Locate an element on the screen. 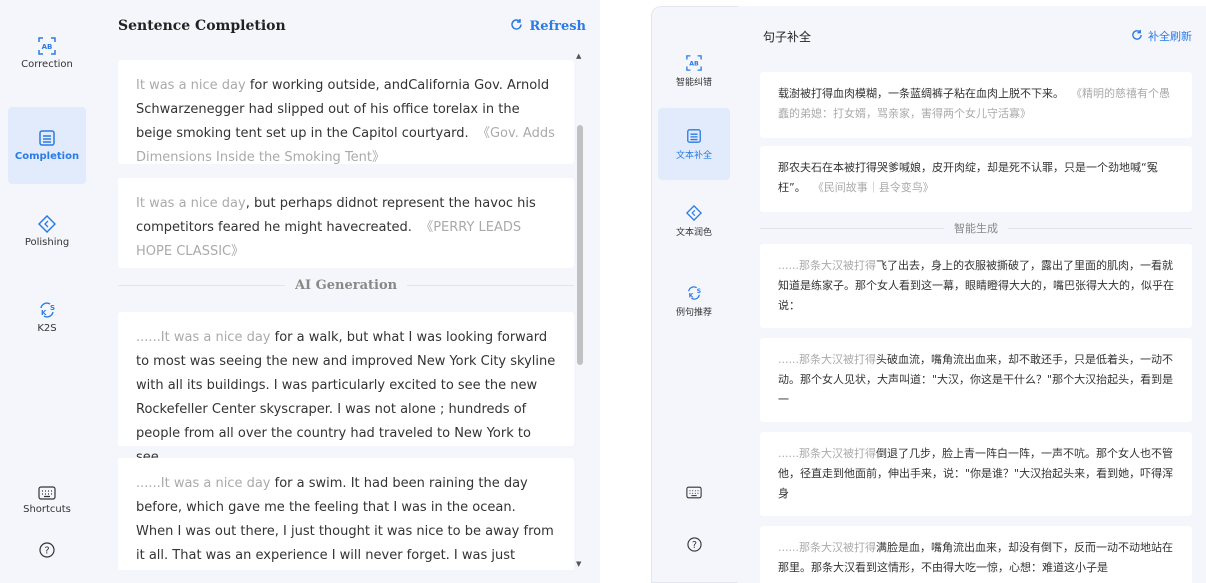  sidebar-item-k2s: SK K2S is located at coordinates (47, 317).